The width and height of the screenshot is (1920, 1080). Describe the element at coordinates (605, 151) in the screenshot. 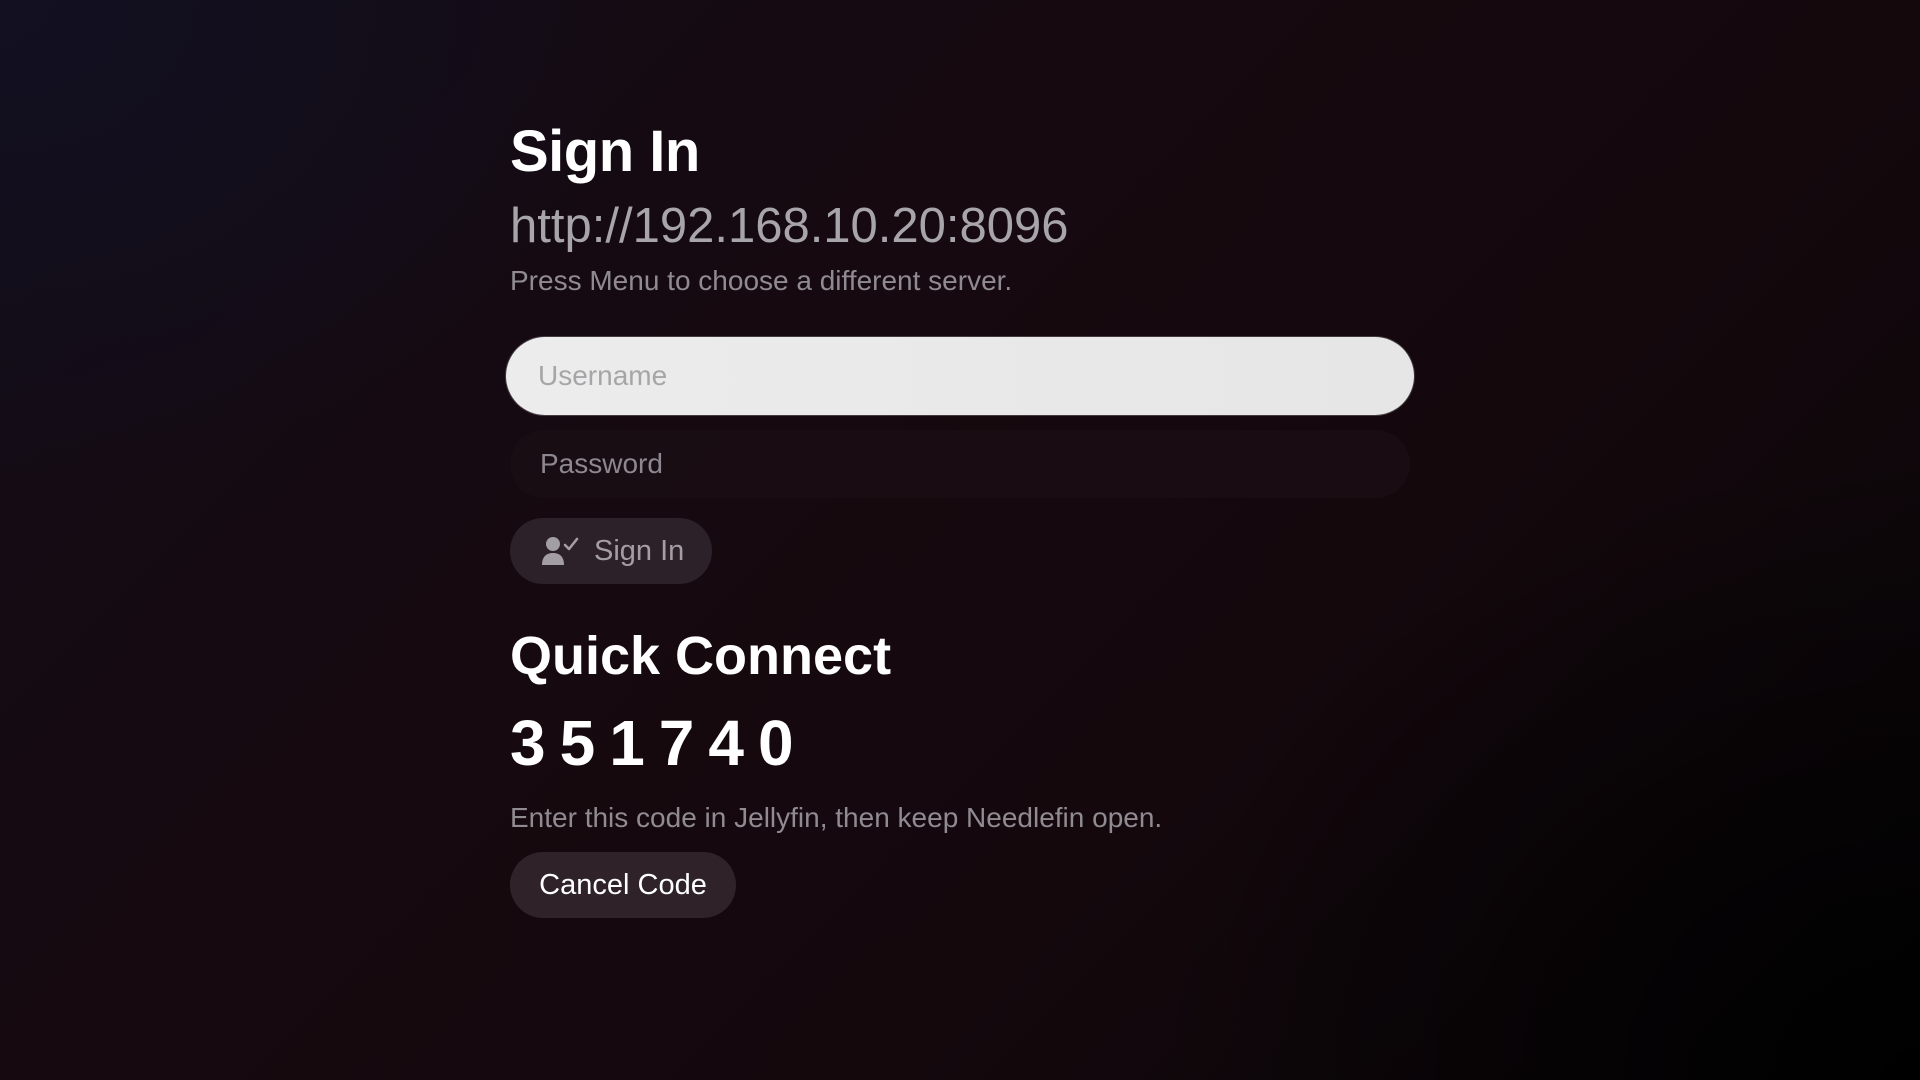

I see `page-title: Sign In` at that location.